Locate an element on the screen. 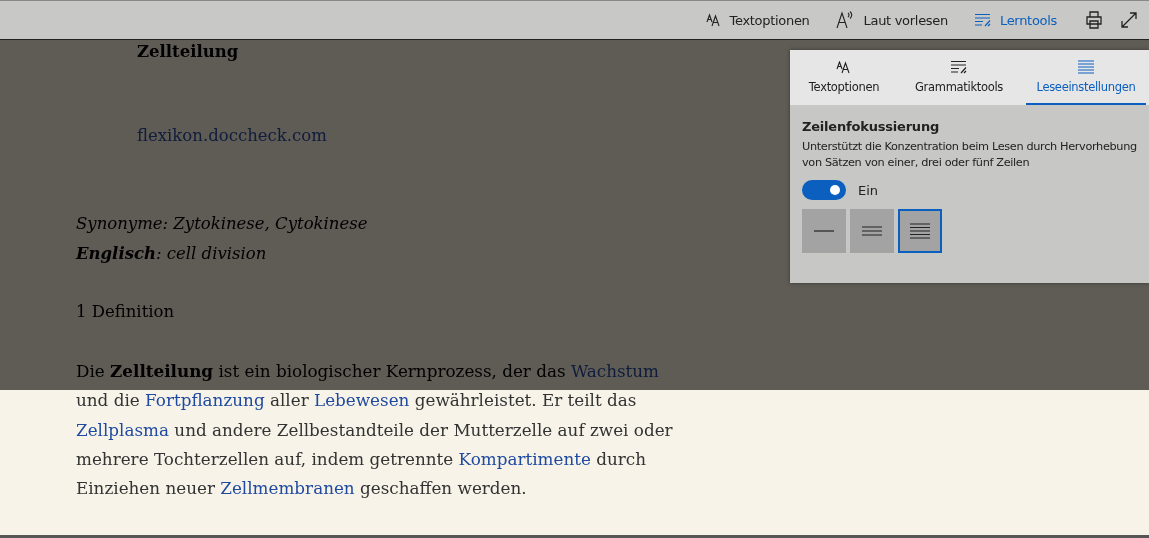 This screenshot has height=538, width=1149. definition-paragraph: Die Zellteilung ist ein biologischer Kernprozess, der das Wachstum und die Fortpflanzung aller Lebewesen gewährleistet. Er teilt das Zellplasma und andere Zellbestandteile der Mutterzelle auf zwei oder mehrere Tochterzellen auf, indem getrennte Kompartimente durch Einziehen neuer Zellmembranen geschaffen werden. is located at coordinates (375, 430).